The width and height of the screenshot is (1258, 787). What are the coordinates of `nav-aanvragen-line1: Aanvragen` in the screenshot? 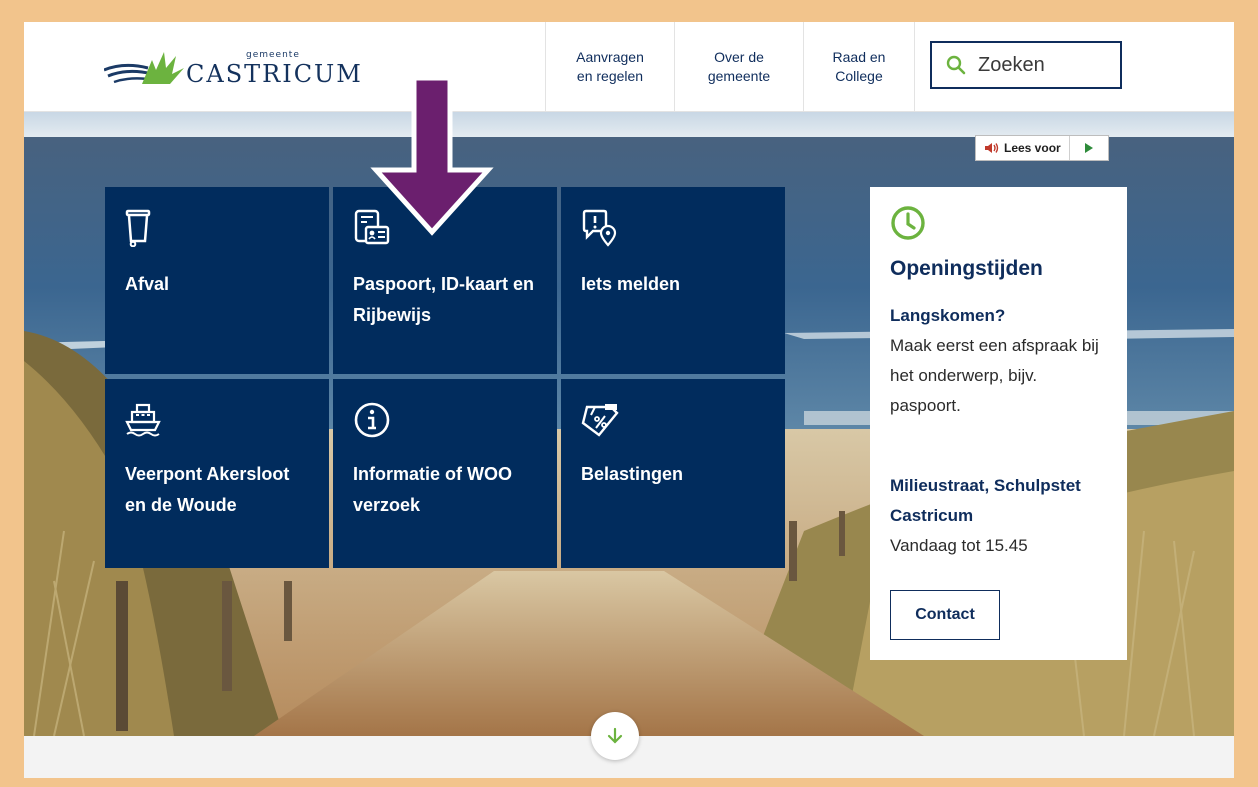 It's located at (610, 56).